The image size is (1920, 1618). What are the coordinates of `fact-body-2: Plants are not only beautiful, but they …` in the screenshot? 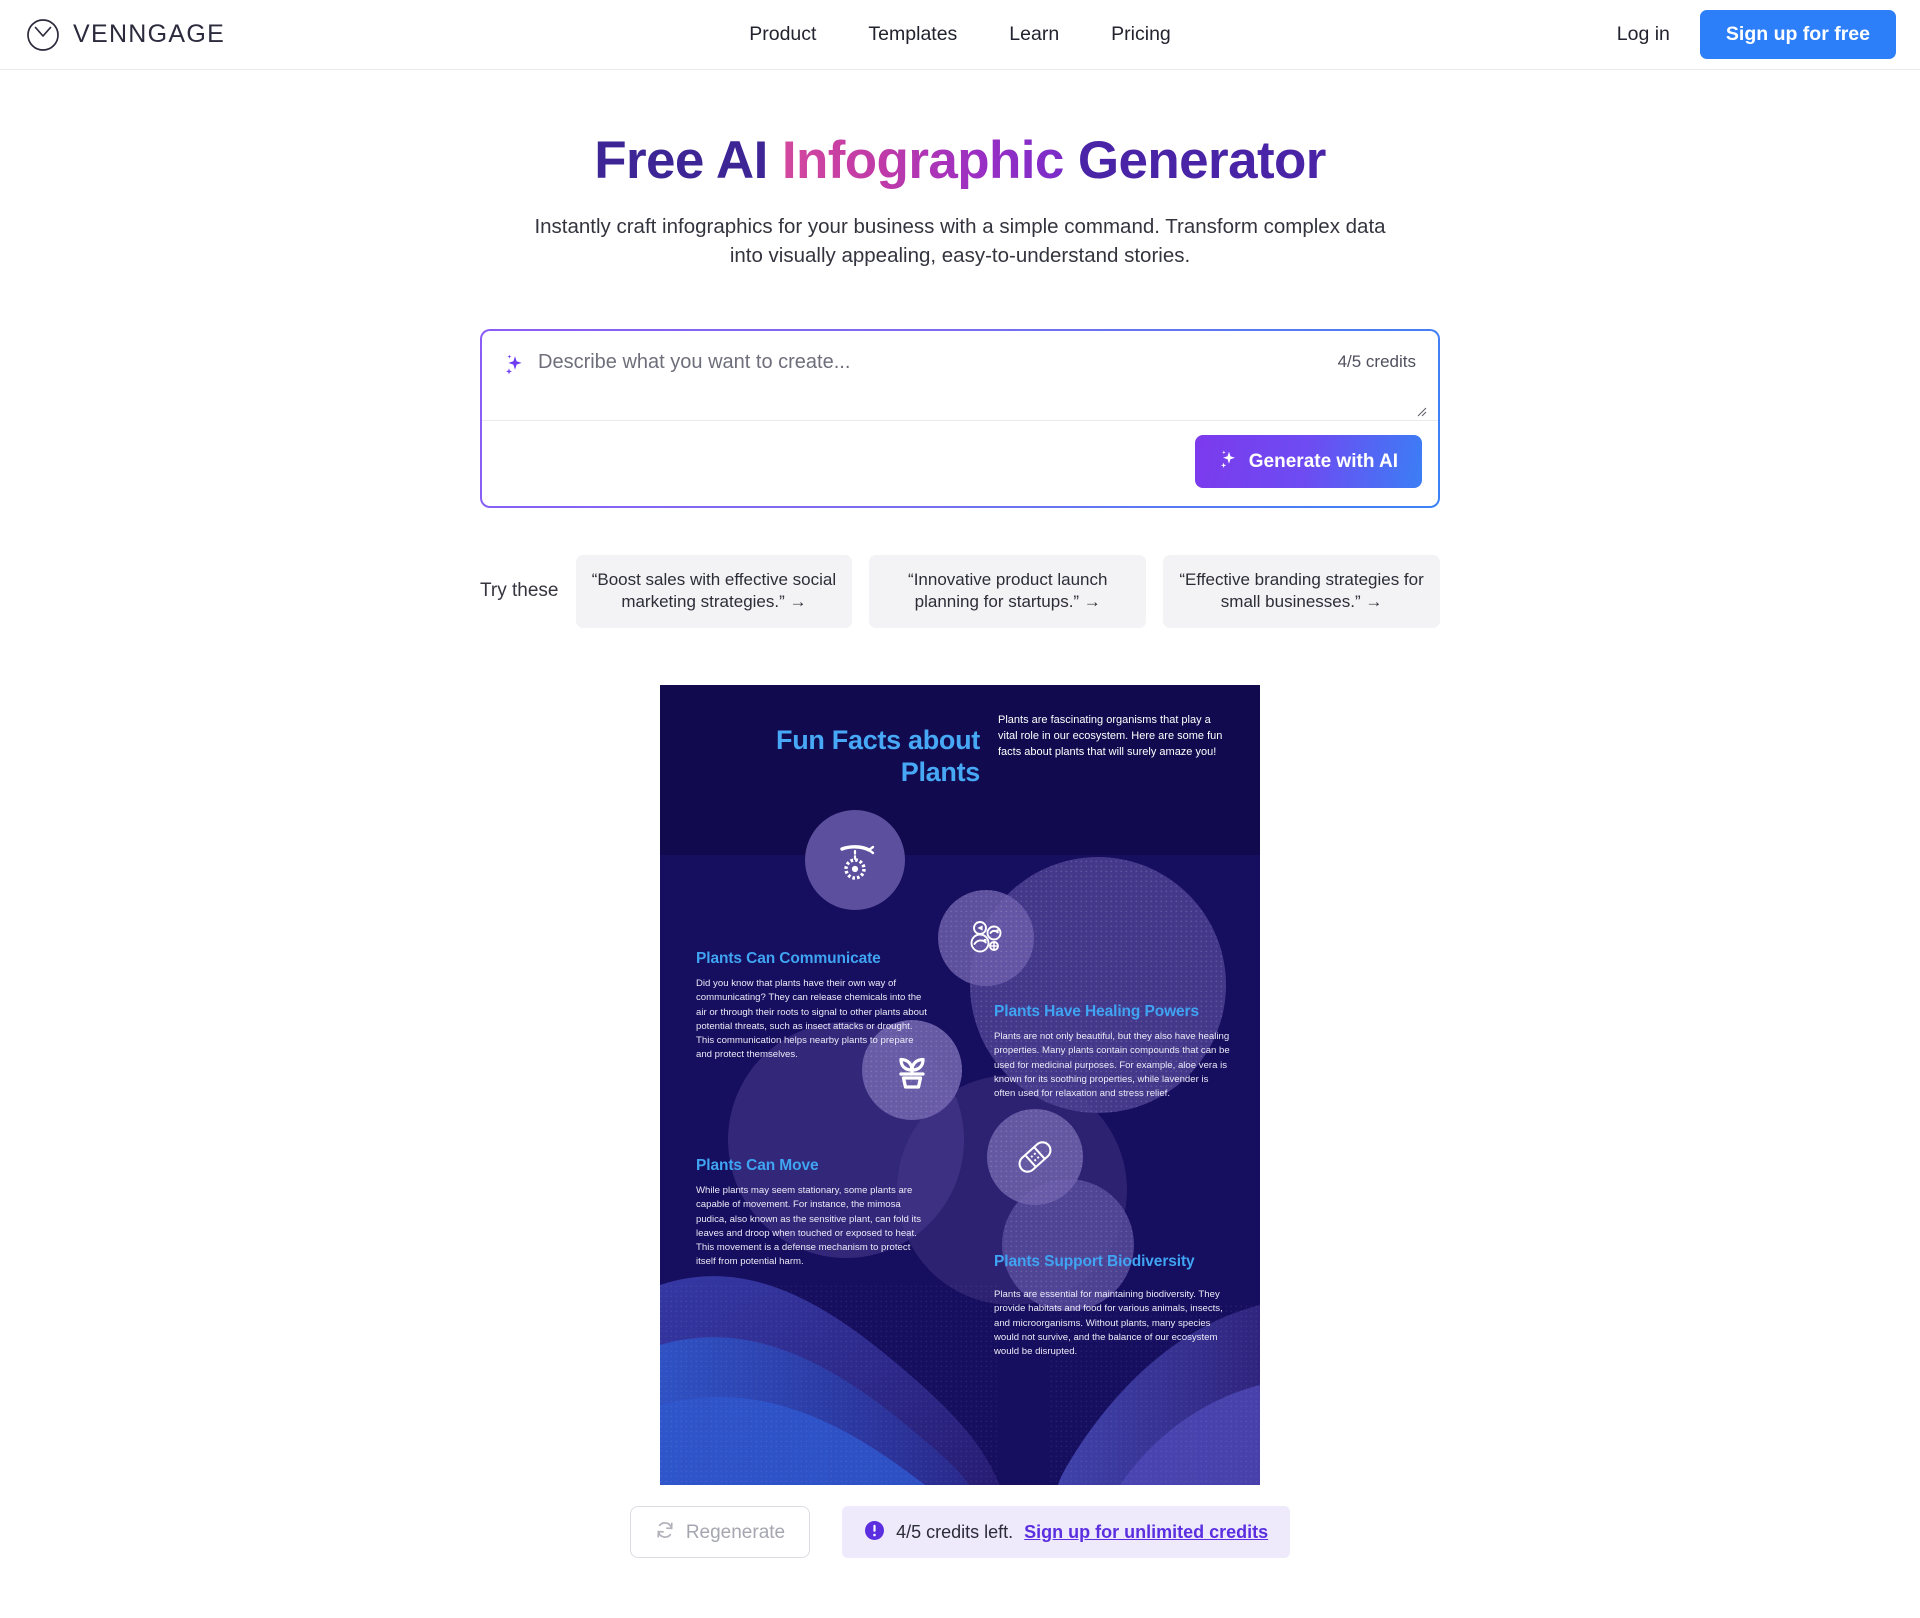 It's located at (1112, 1065).